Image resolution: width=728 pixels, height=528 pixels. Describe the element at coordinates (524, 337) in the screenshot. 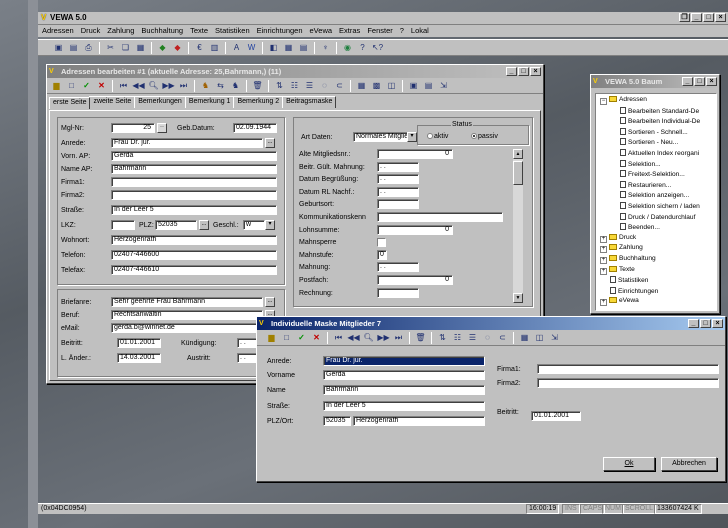

I see `mask-grid-icon: ▦` at that location.